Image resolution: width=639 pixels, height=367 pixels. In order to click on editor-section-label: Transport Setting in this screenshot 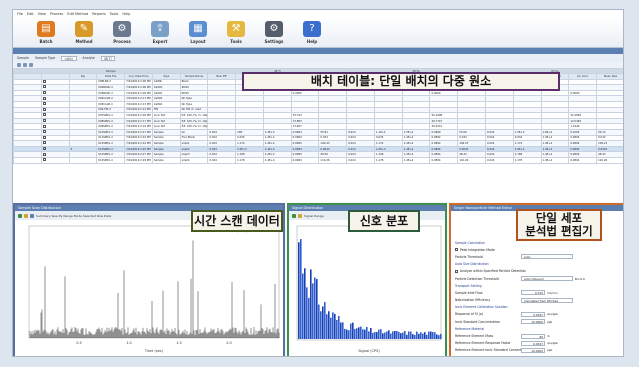, I will do `click(468, 285)`.